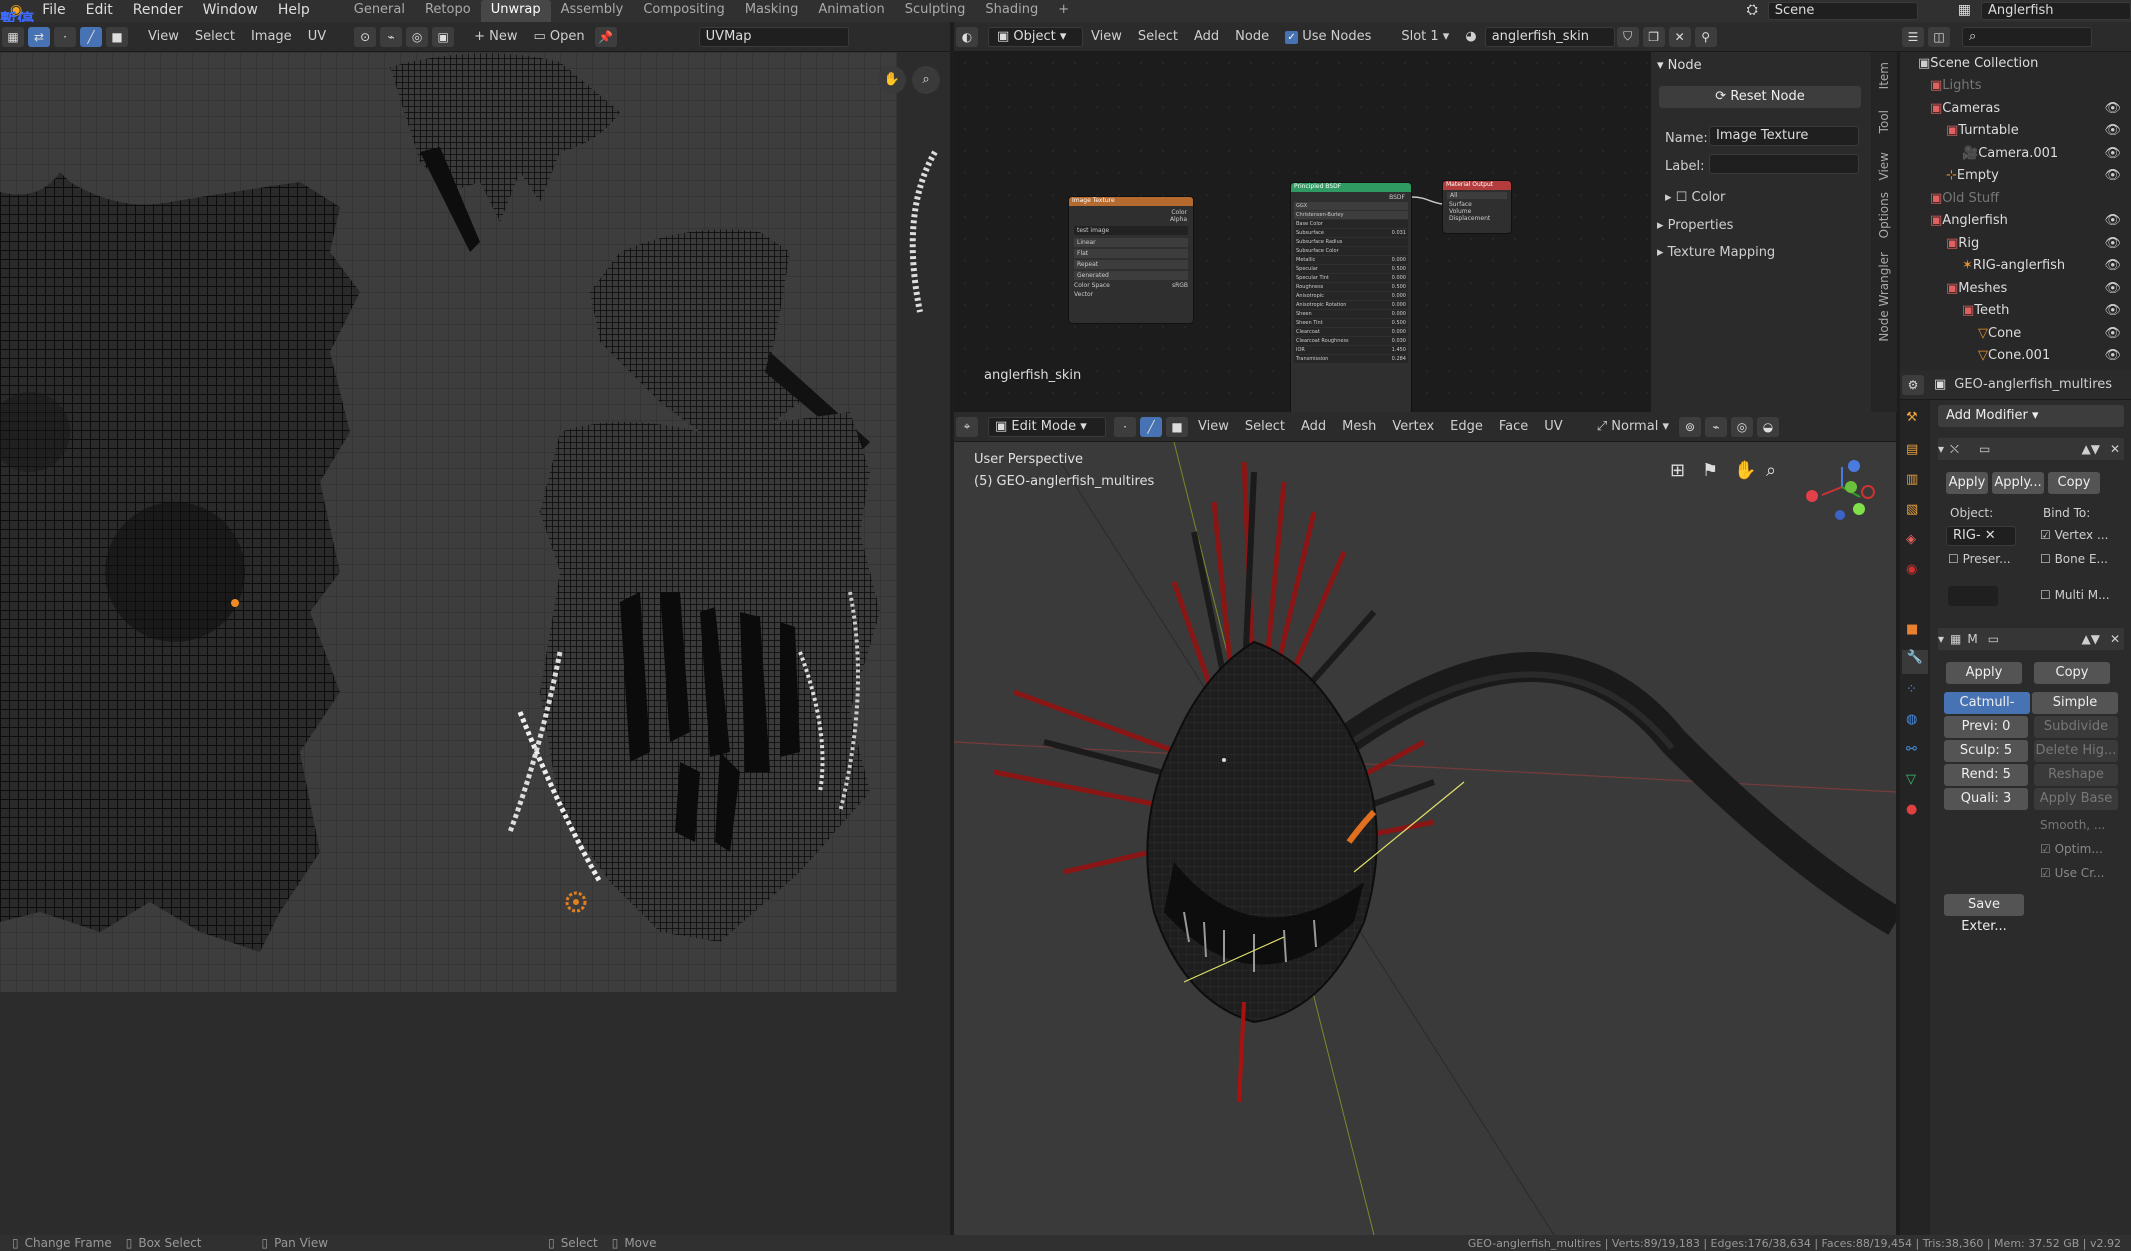 The width and height of the screenshot is (2131, 1251). What do you see at coordinates (1986, 799) in the screenshot?
I see `quality-field: Quali: 3` at bounding box center [1986, 799].